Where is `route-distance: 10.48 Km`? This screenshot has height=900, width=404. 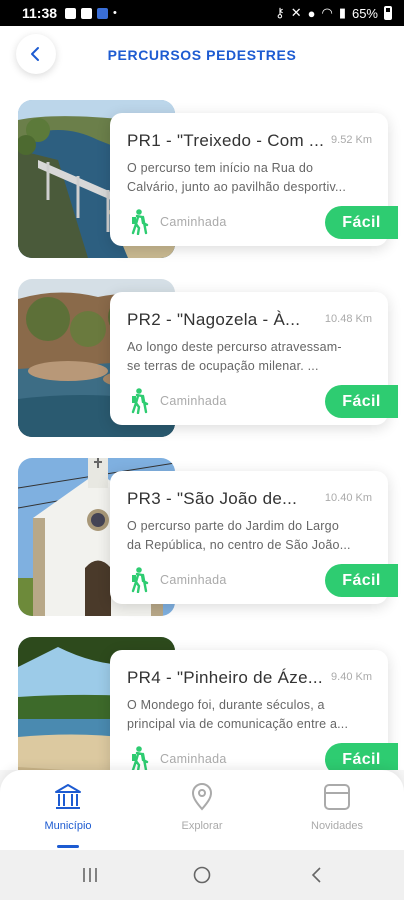
route-distance: 10.48 Km is located at coordinates (348, 319).